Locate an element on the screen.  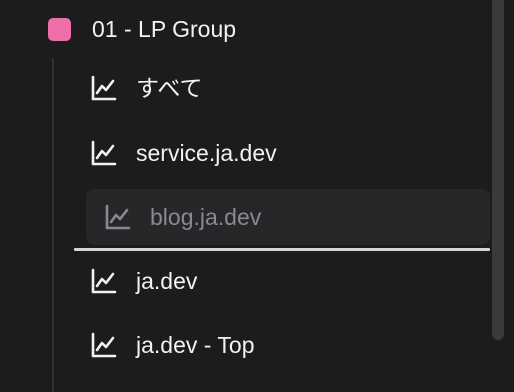
pink-square-icon is located at coordinates (59, 29).